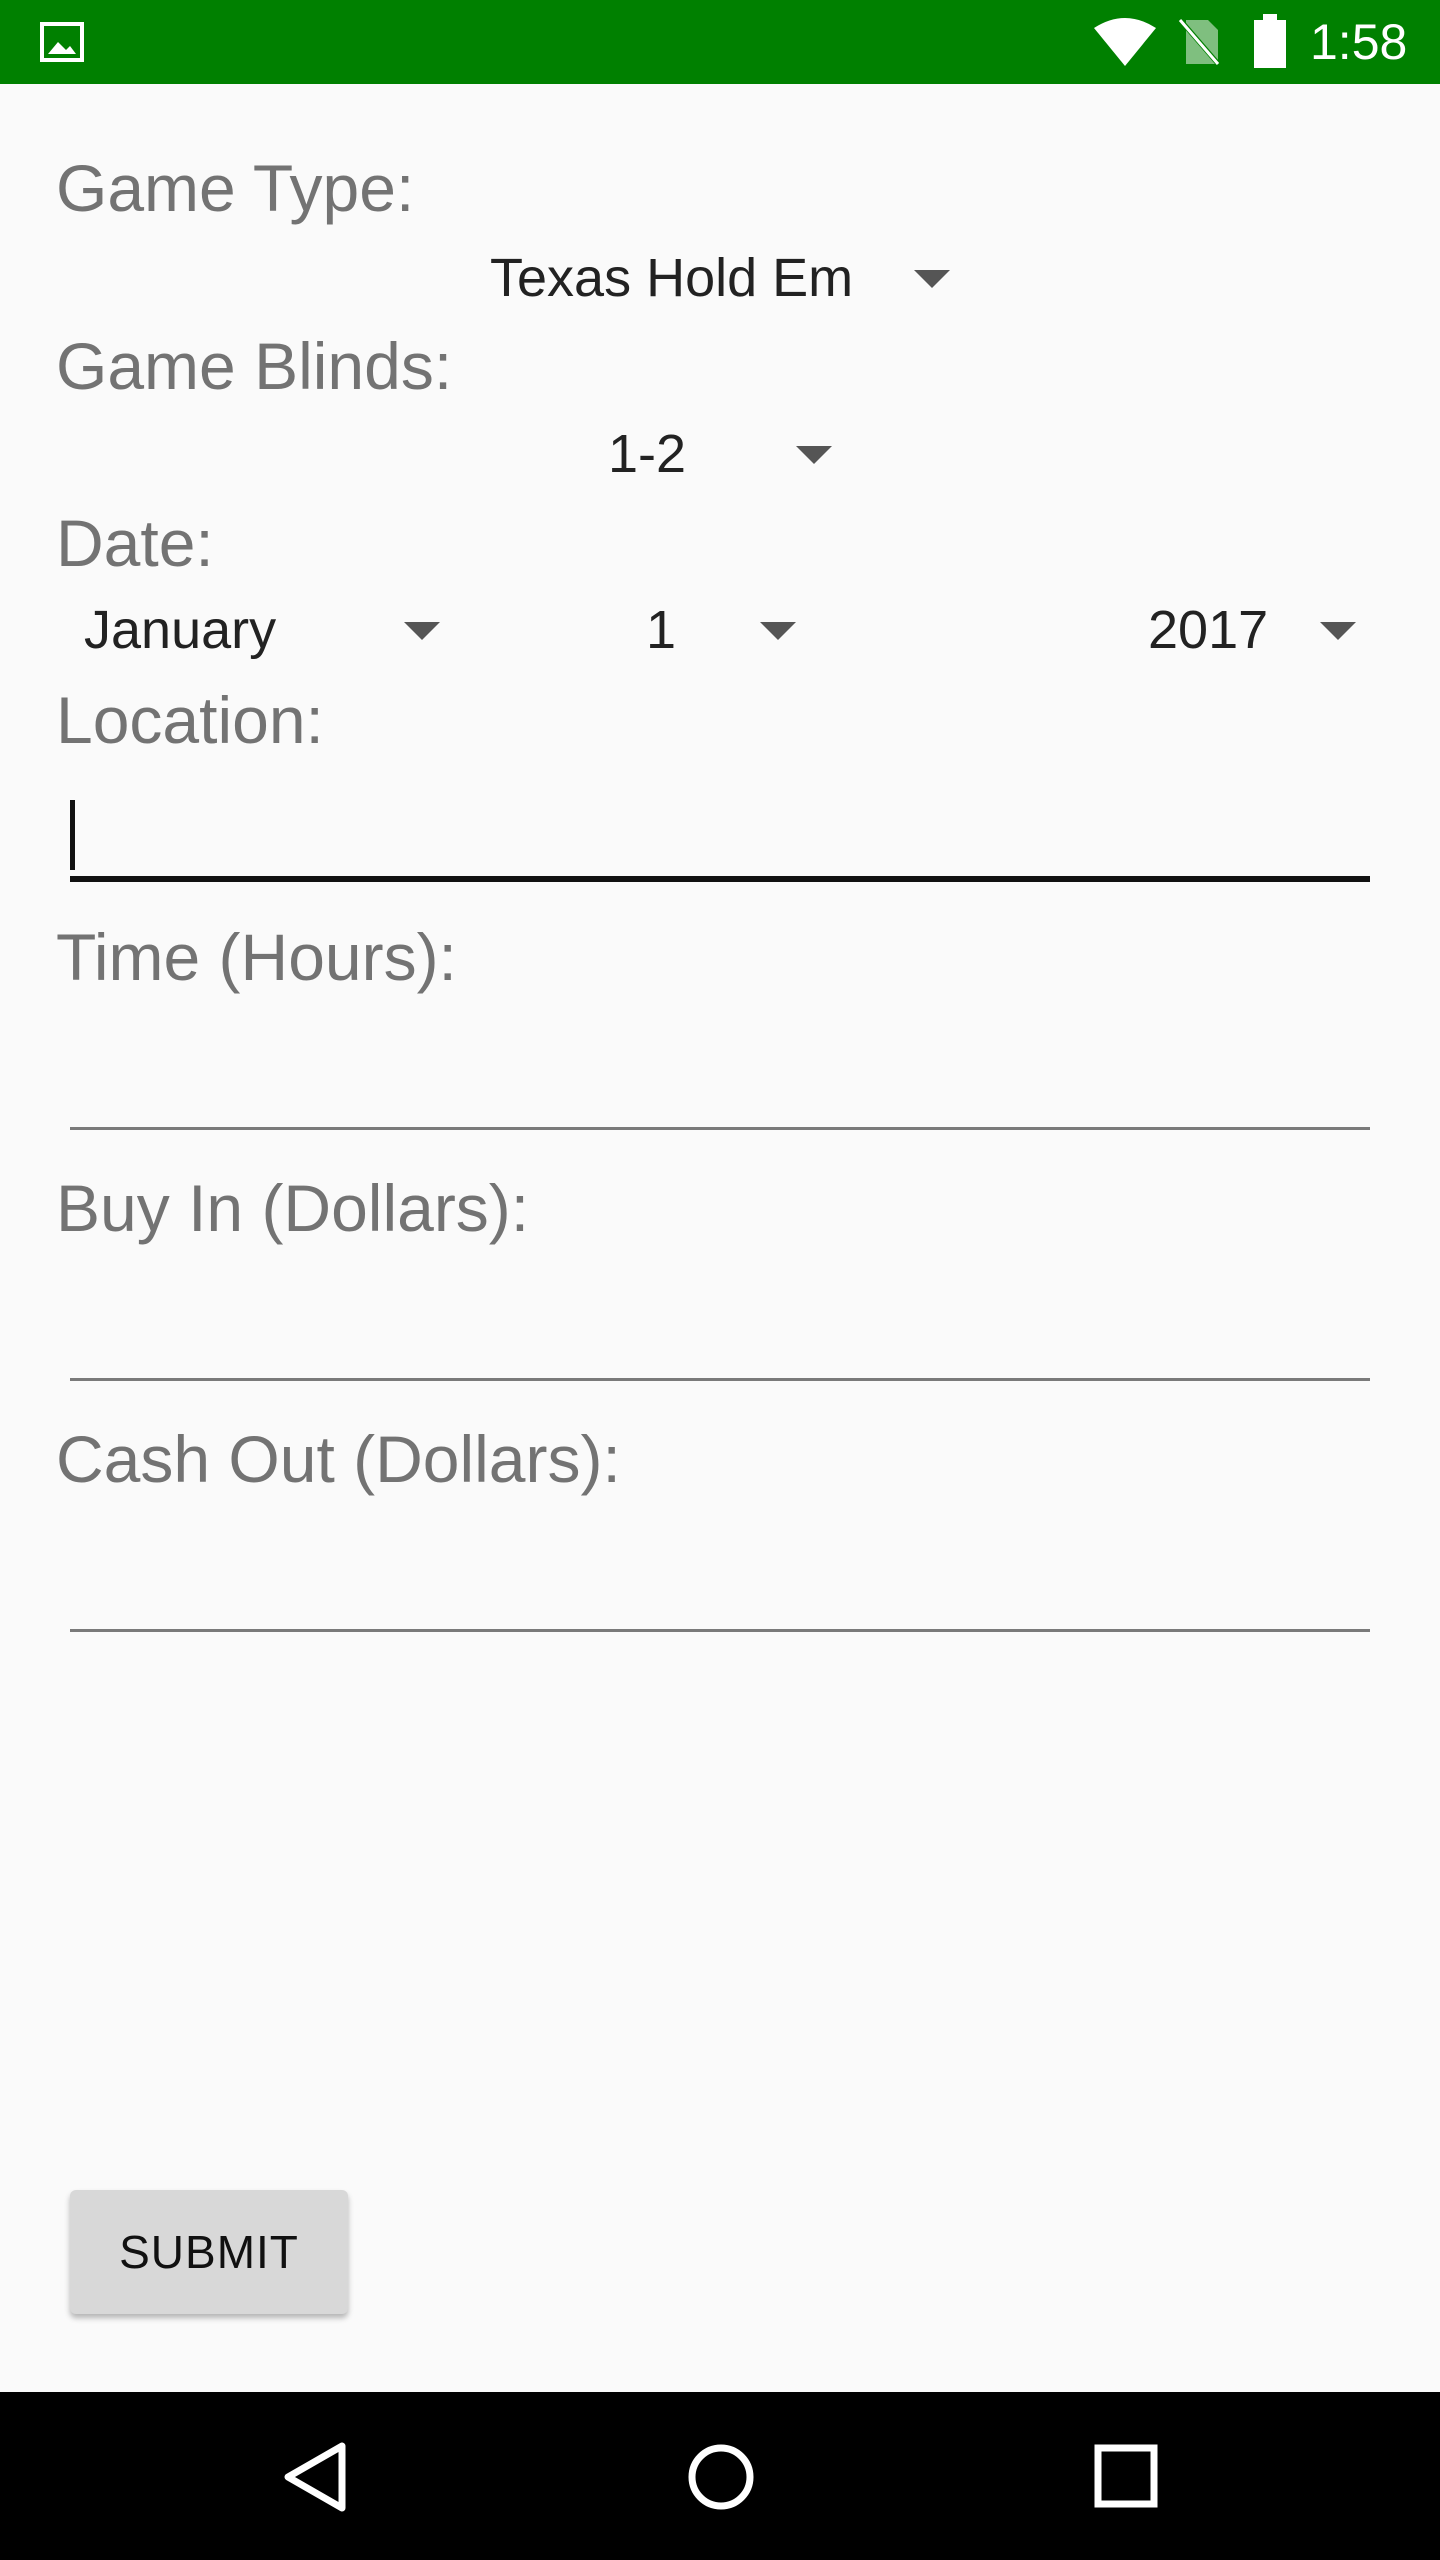  Describe the element at coordinates (1200, 43) in the screenshot. I see `no-sim-icon` at that location.